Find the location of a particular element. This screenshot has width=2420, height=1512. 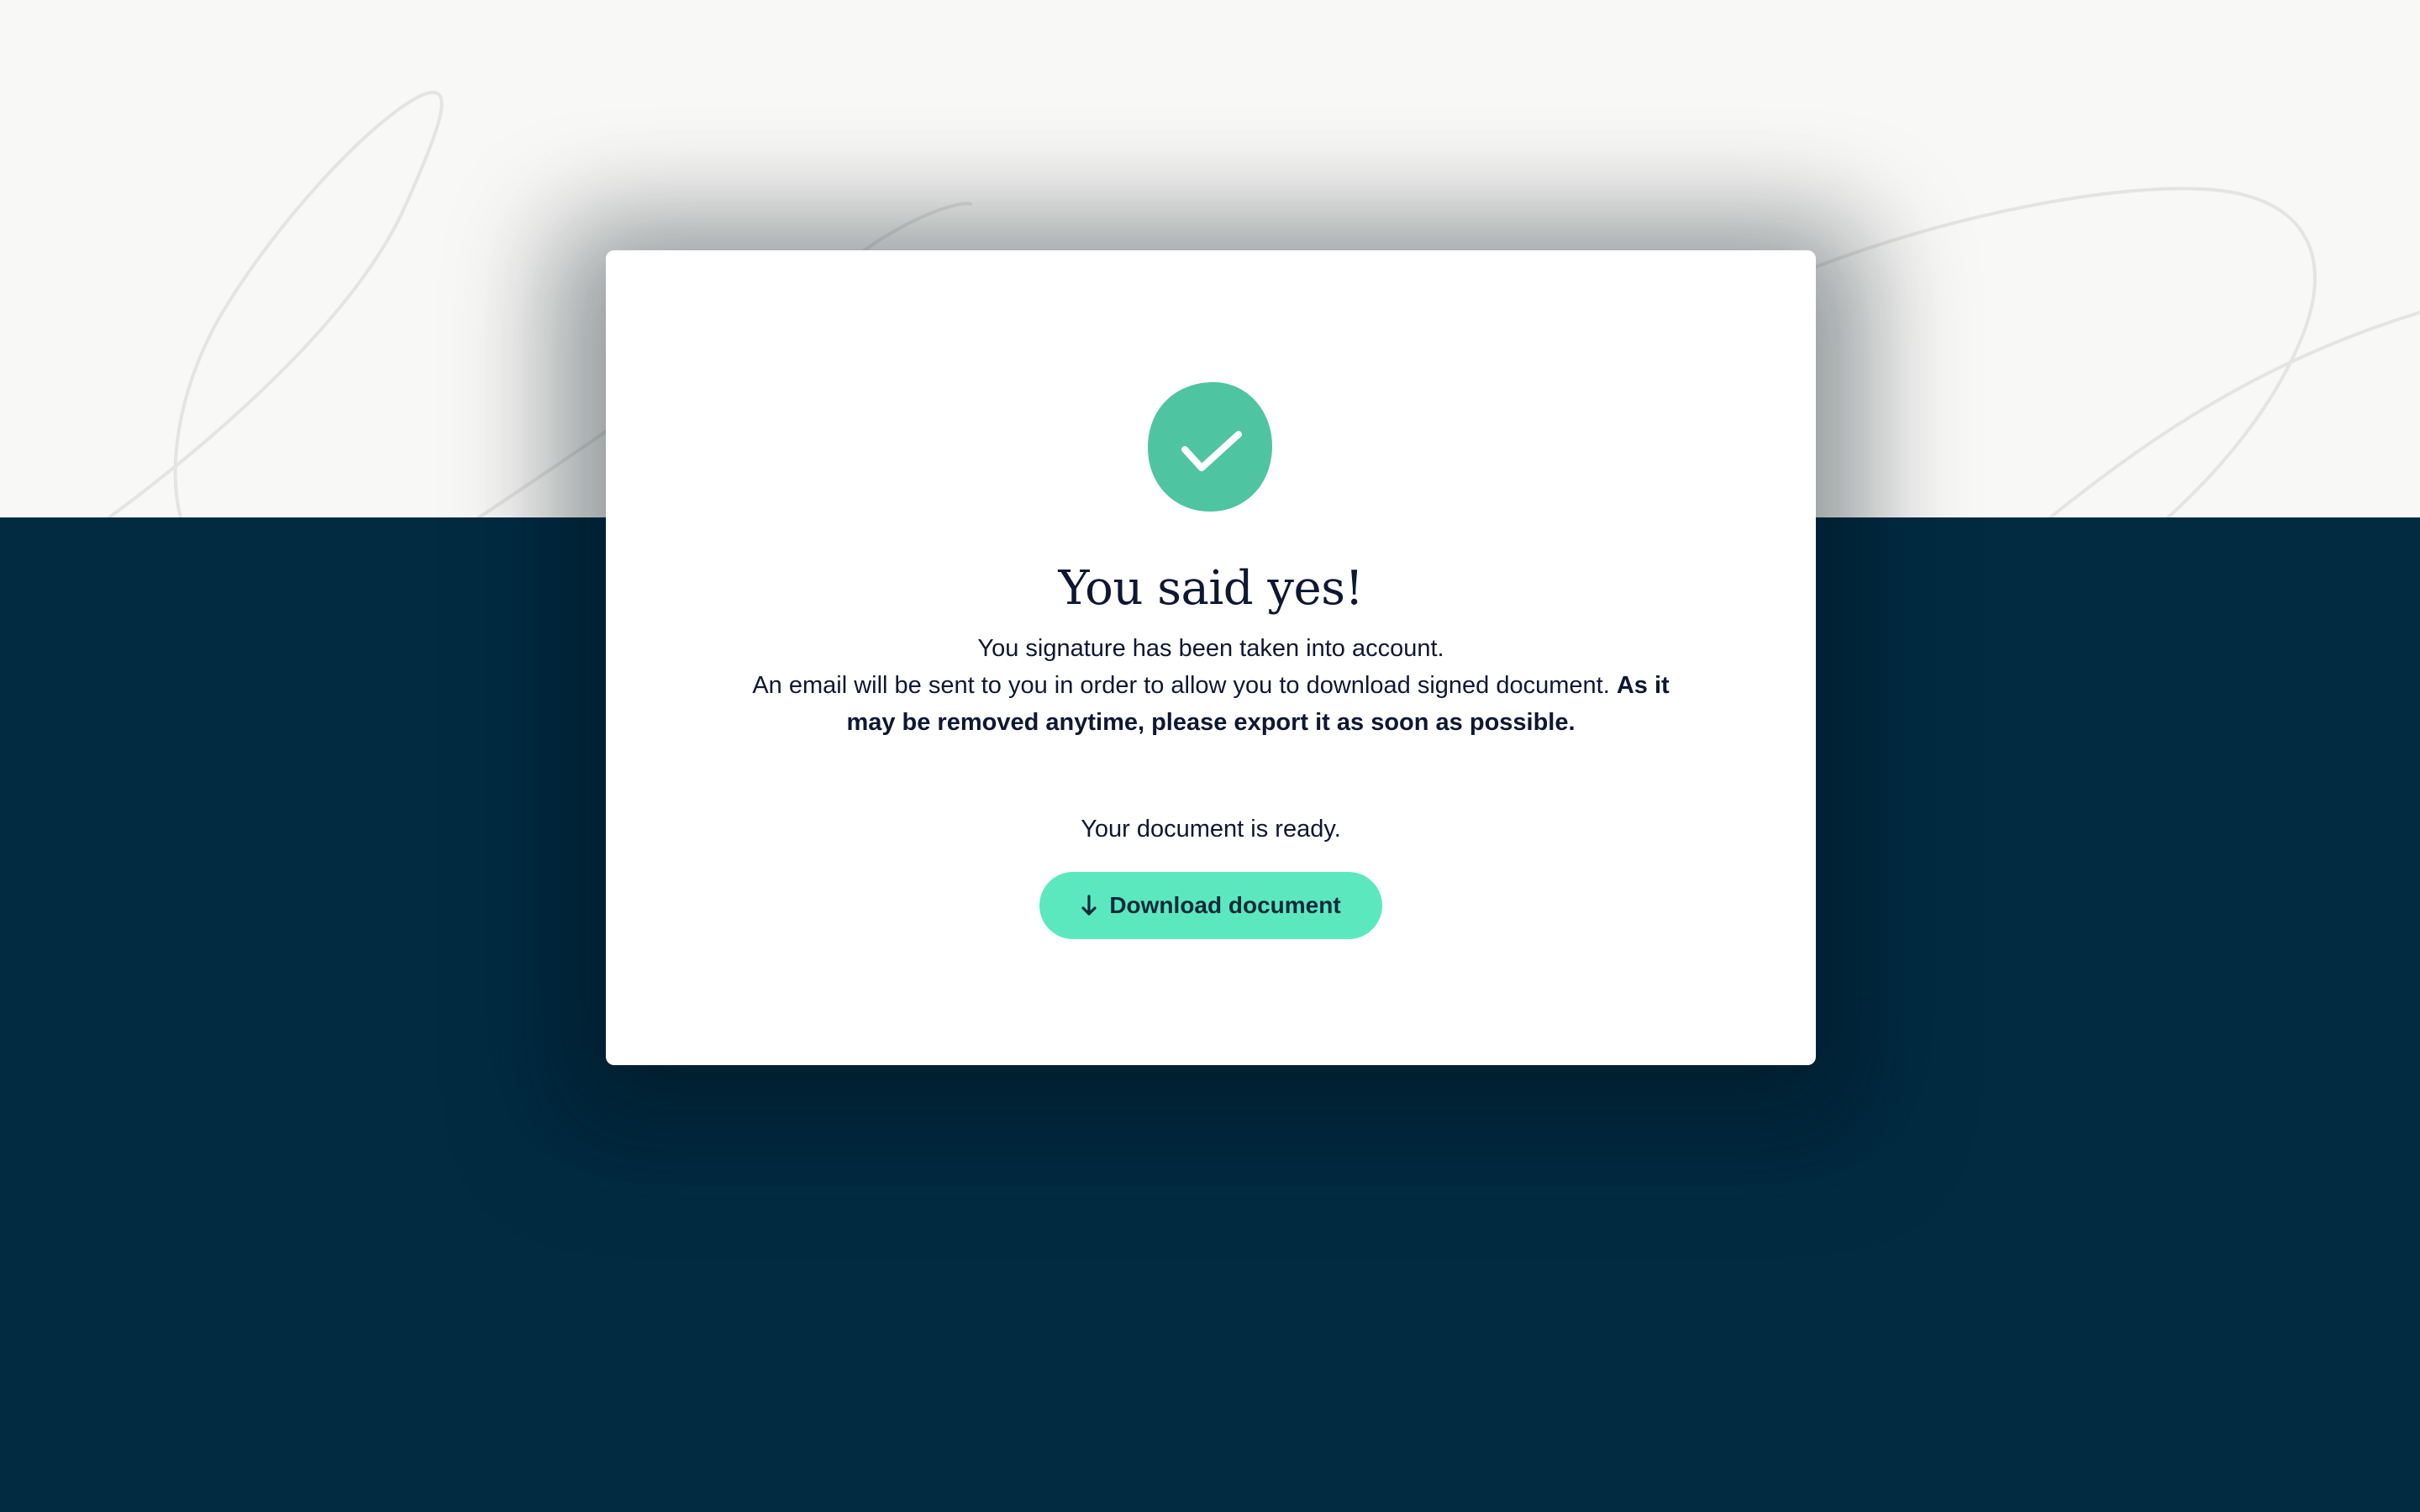

confirmation-title: You said yes! is located at coordinates (1211, 588).